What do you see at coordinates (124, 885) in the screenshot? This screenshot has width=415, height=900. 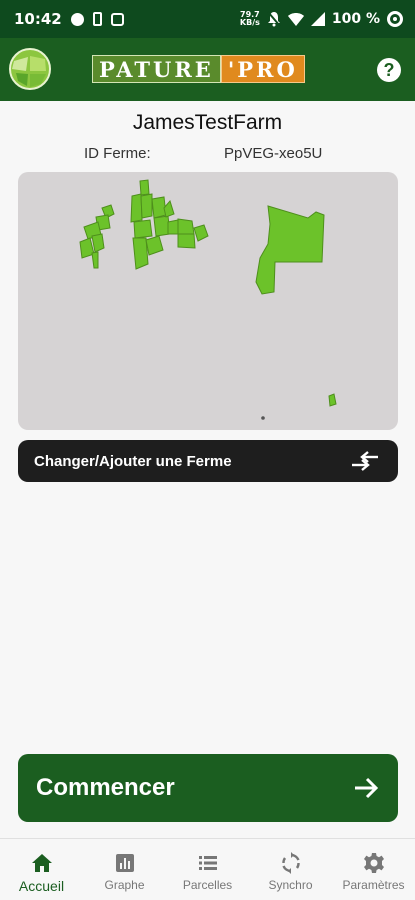 I see `nav-label: Graphe` at bounding box center [124, 885].